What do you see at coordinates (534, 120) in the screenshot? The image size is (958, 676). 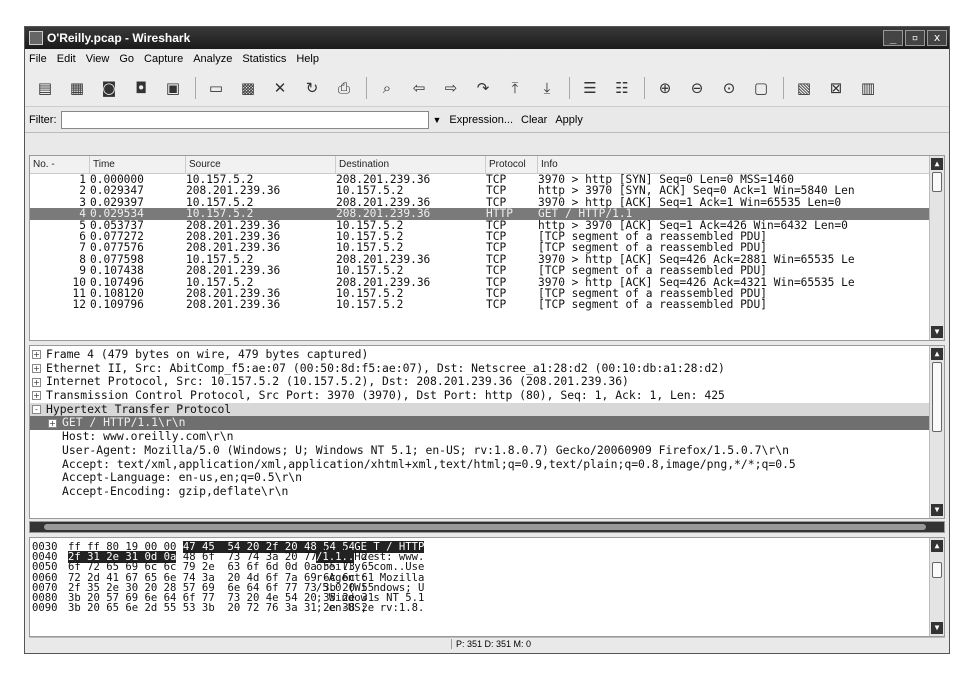 I see `clear-button: Clear` at bounding box center [534, 120].